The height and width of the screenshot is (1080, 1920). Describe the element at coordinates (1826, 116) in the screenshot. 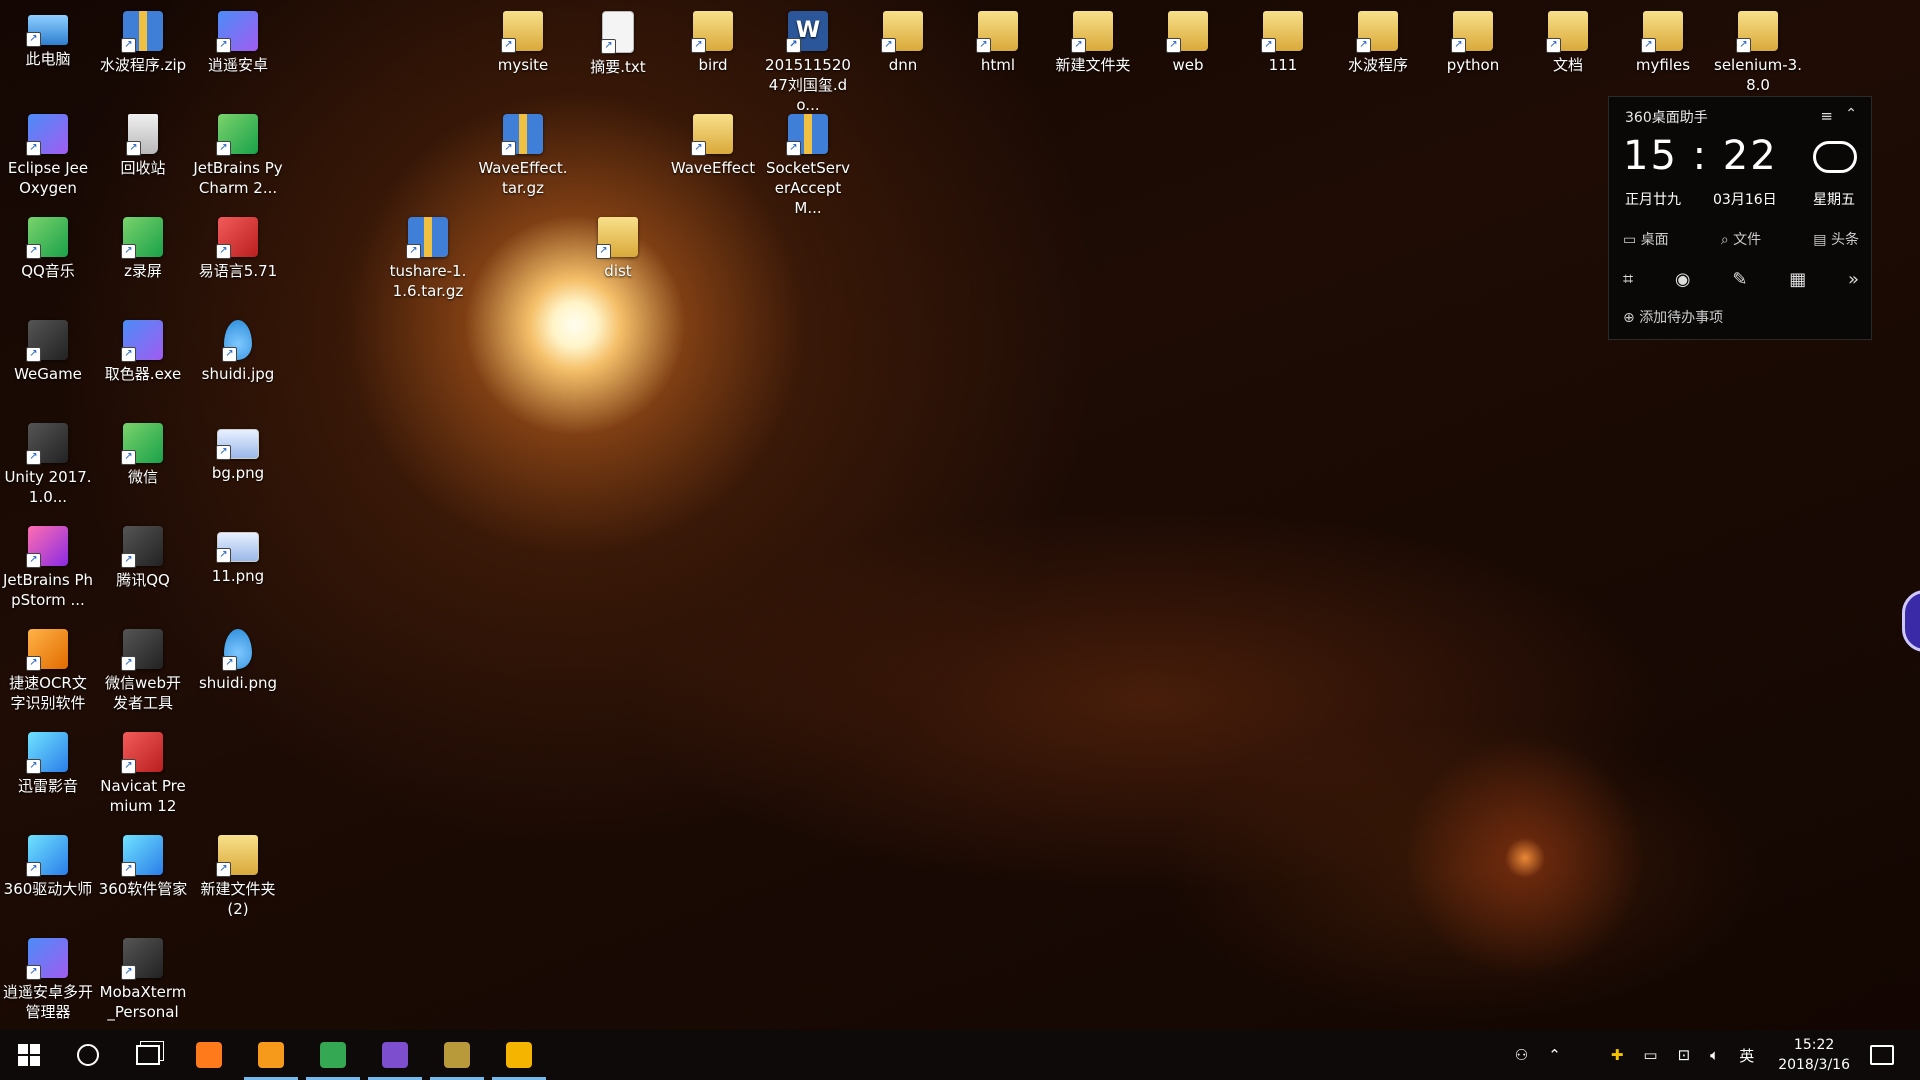

I see `menu-icon: ≡` at that location.